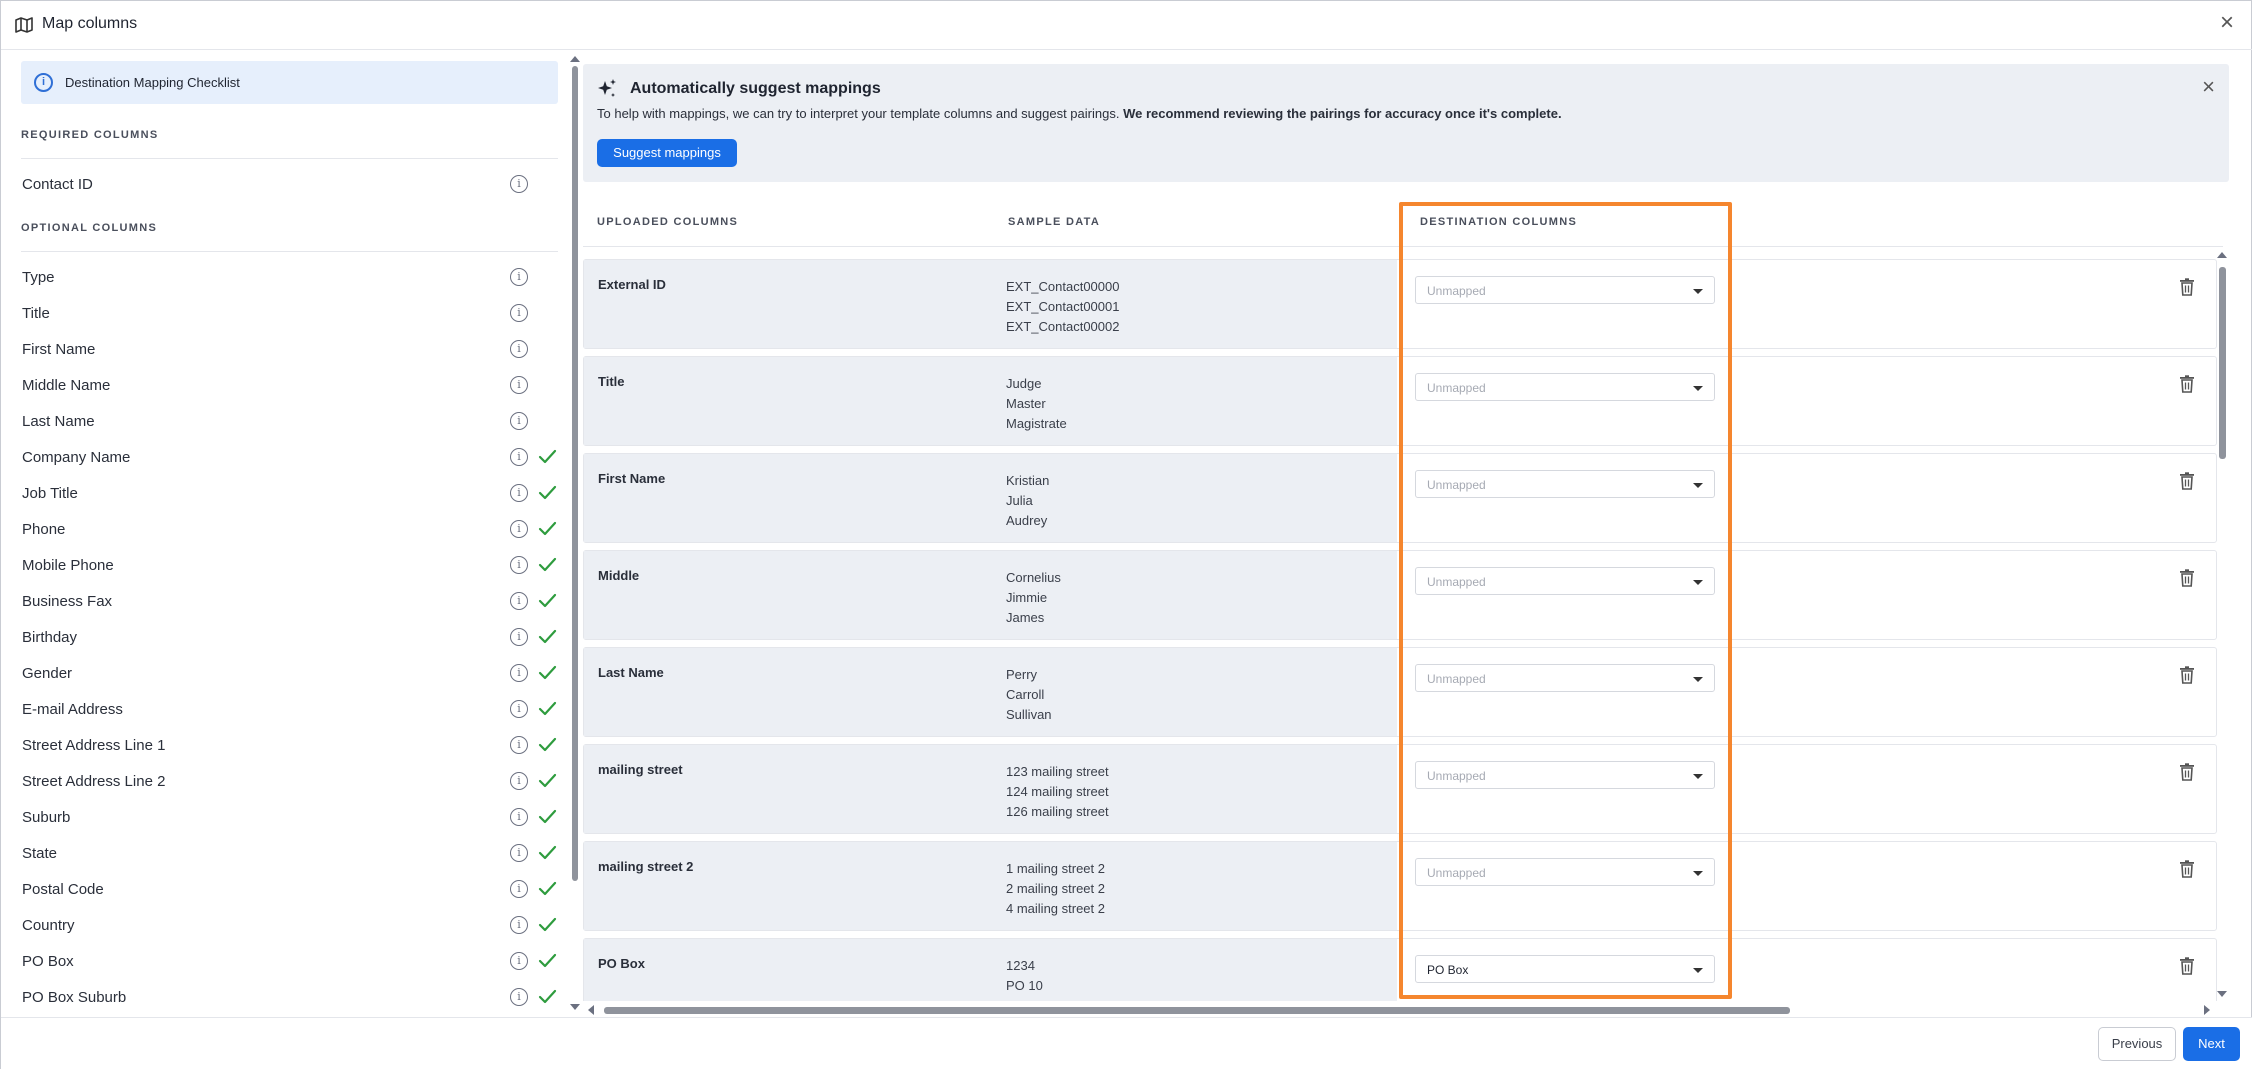 Image resolution: width=2252 pixels, height=1070 pixels. I want to click on uploaded-column-name: Last Name, so click(631, 672).